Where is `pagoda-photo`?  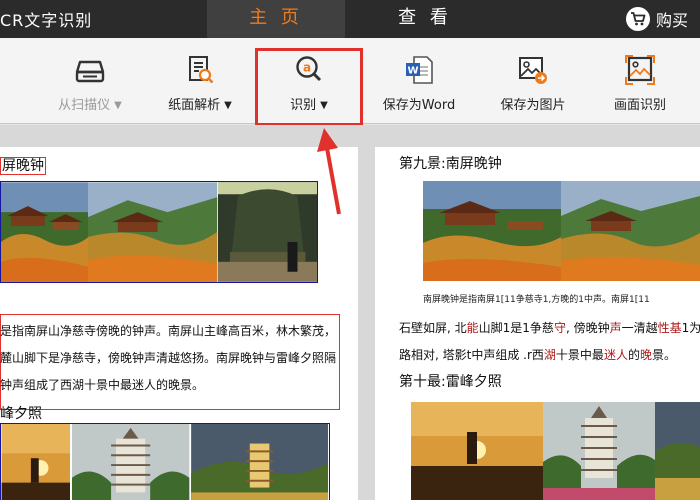
pagoda-photo is located at coordinates (130, 462).